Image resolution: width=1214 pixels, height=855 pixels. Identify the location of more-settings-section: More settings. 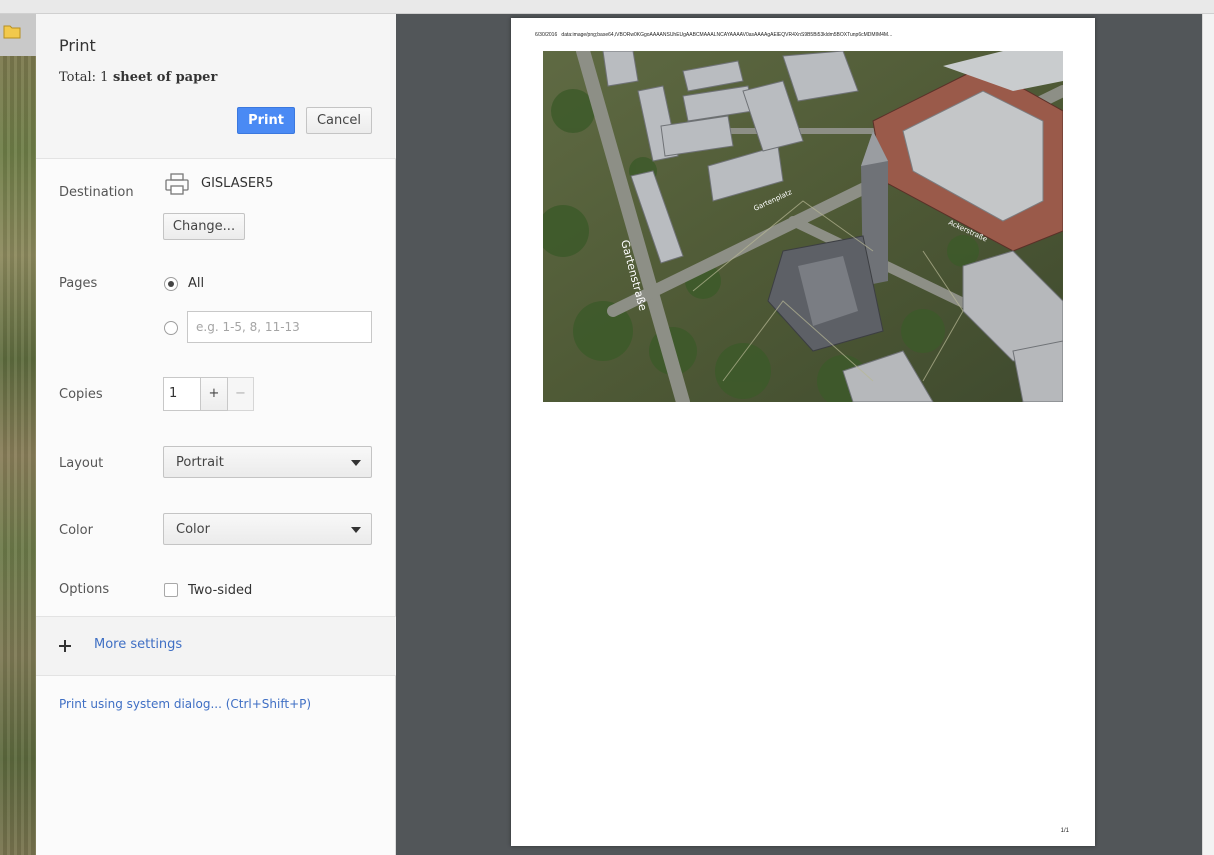
(216, 646).